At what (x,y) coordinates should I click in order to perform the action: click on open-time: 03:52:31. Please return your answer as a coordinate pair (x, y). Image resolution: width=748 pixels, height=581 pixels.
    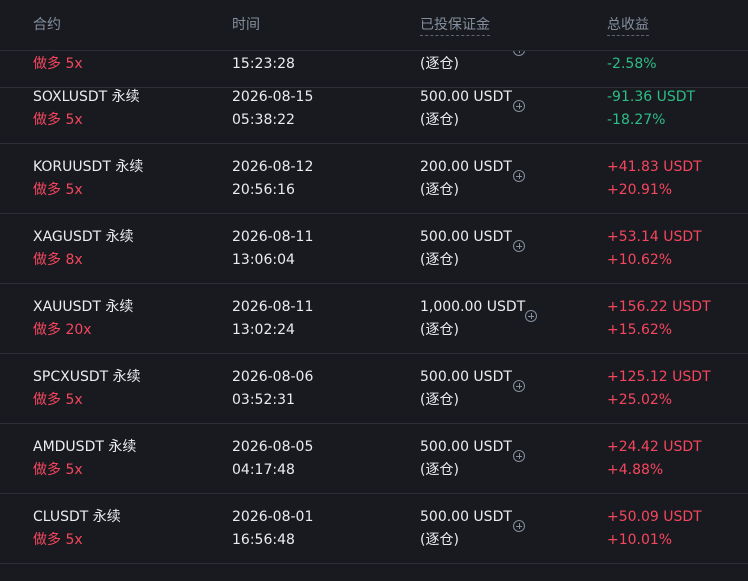
    Looking at the image, I should click on (263, 400).